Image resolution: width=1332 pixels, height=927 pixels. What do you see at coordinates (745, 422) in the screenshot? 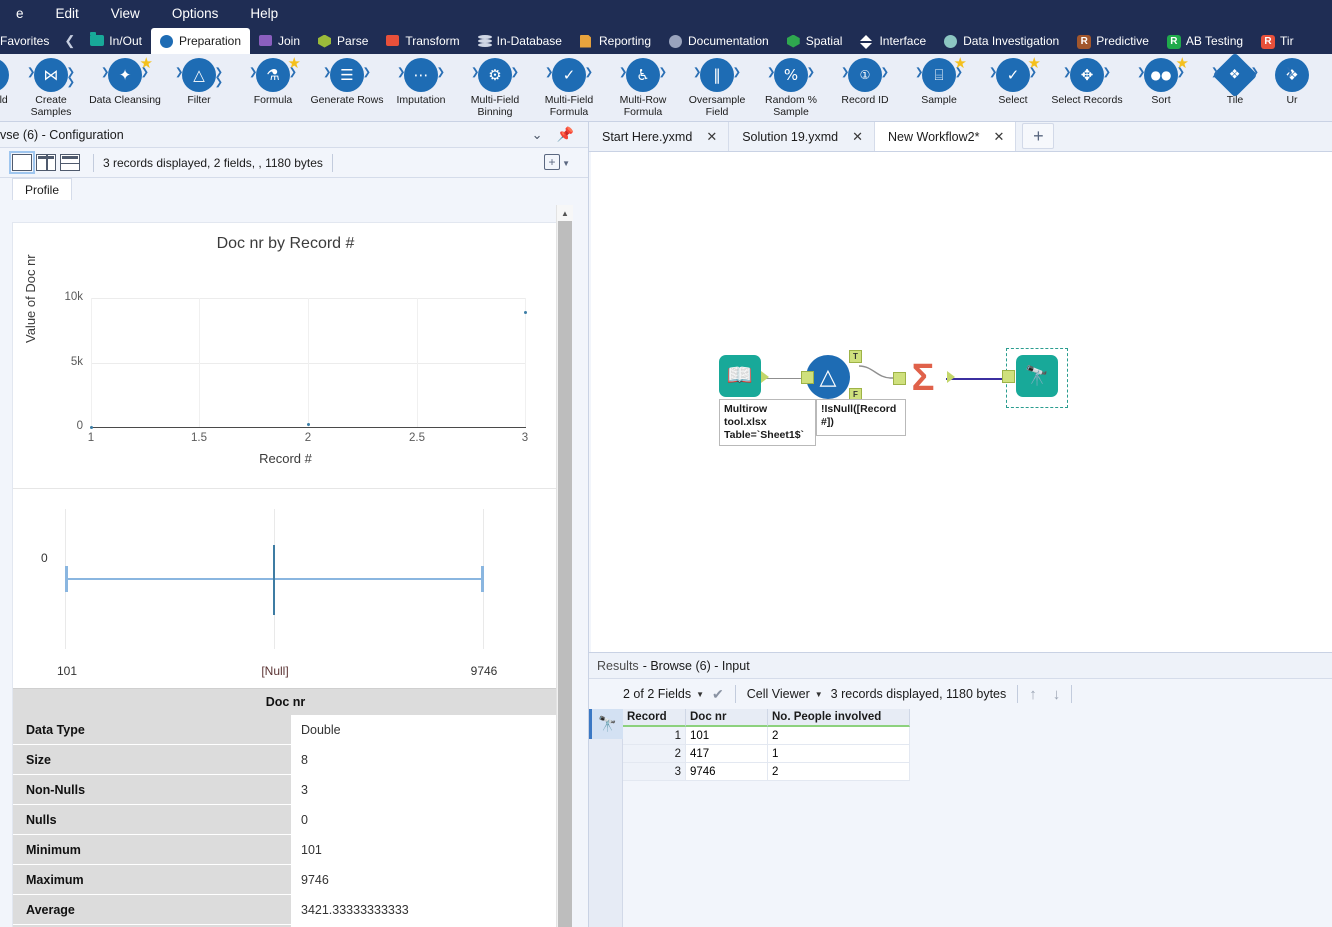
I see `annotation-line: tool.xlsx` at bounding box center [745, 422].